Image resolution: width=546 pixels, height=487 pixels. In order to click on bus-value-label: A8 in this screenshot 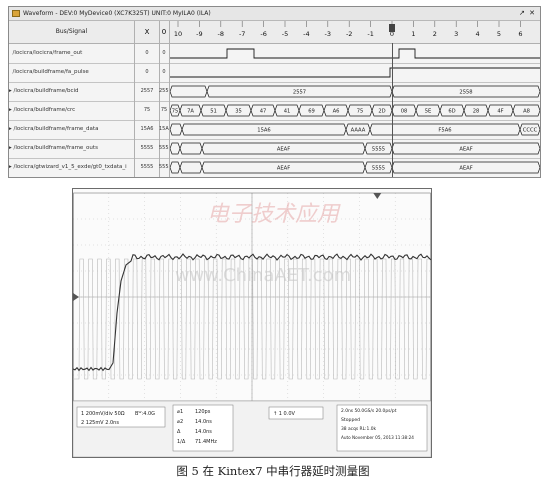, I will do `click(526, 112)`.